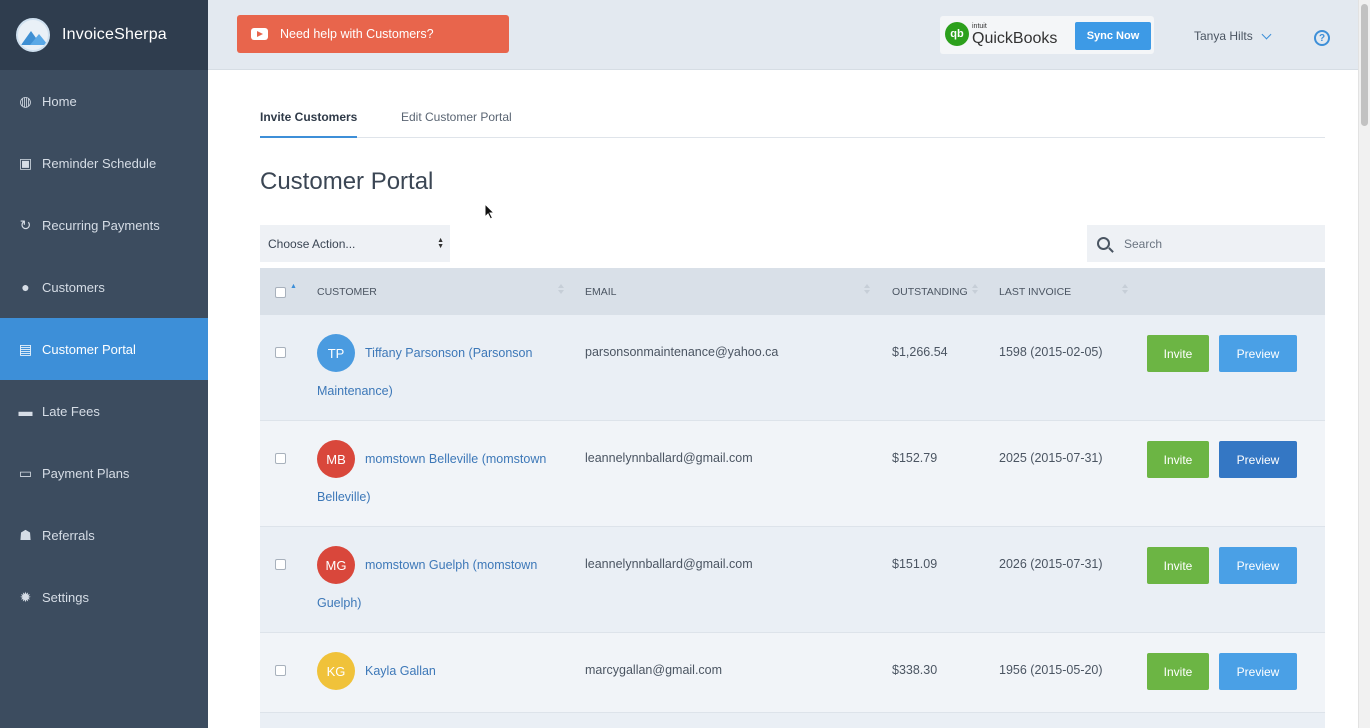 The image size is (1370, 728). Describe the element at coordinates (915, 458) in the screenshot. I see `outstanding-amount: $152.79` at that location.